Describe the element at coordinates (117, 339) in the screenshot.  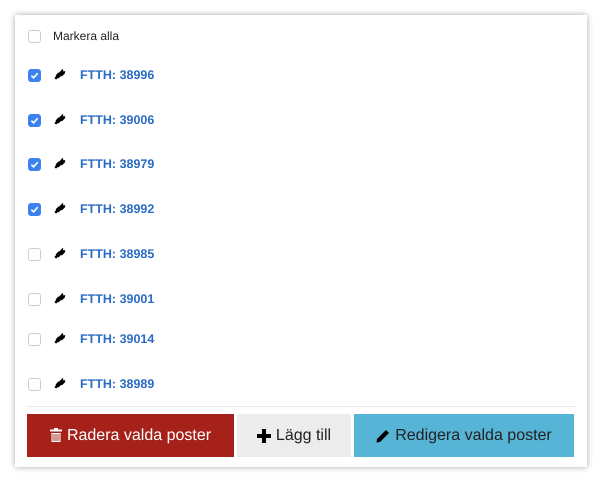
I see `record-link: FTTH: 39014` at that location.